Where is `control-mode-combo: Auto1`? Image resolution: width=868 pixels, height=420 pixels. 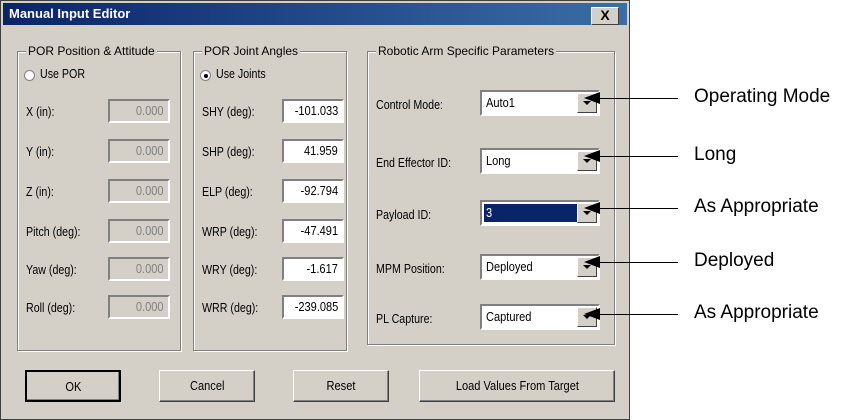
control-mode-combo: Auto1 is located at coordinates (540, 103).